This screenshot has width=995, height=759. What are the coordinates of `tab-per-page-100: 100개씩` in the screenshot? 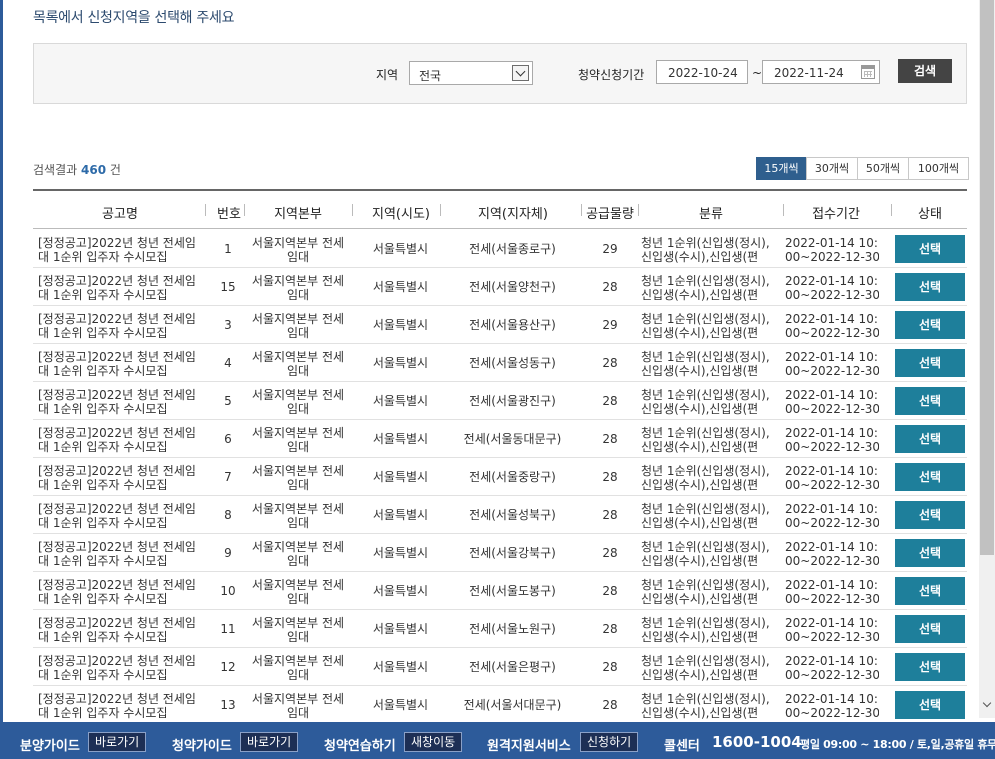 It's located at (938, 168).